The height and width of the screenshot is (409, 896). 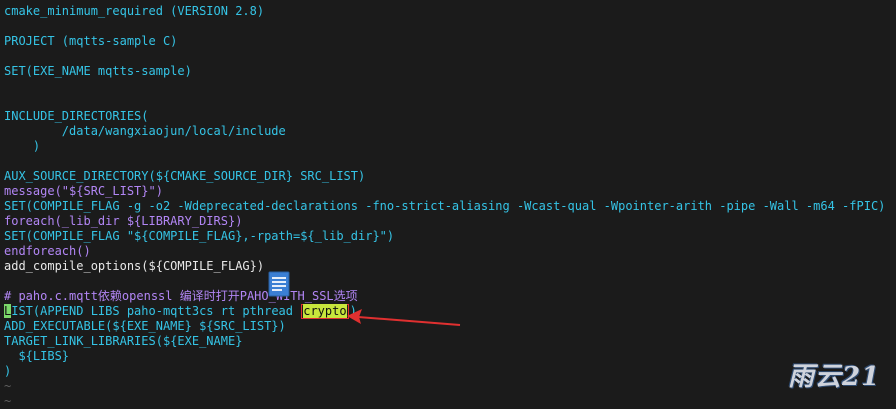 What do you see at coordinates (47, 251) in the screenshot?
I see `code-line-12: endforeach()` at bounding box center [47, 251].